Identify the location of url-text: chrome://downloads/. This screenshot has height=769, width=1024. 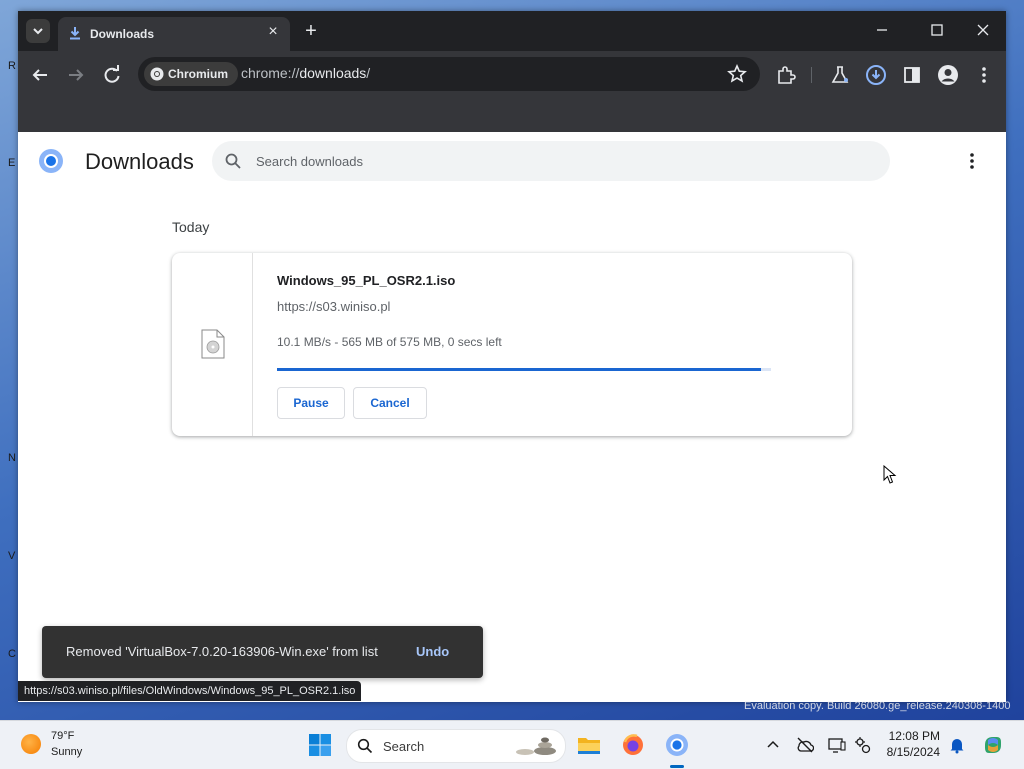
(305, 73).